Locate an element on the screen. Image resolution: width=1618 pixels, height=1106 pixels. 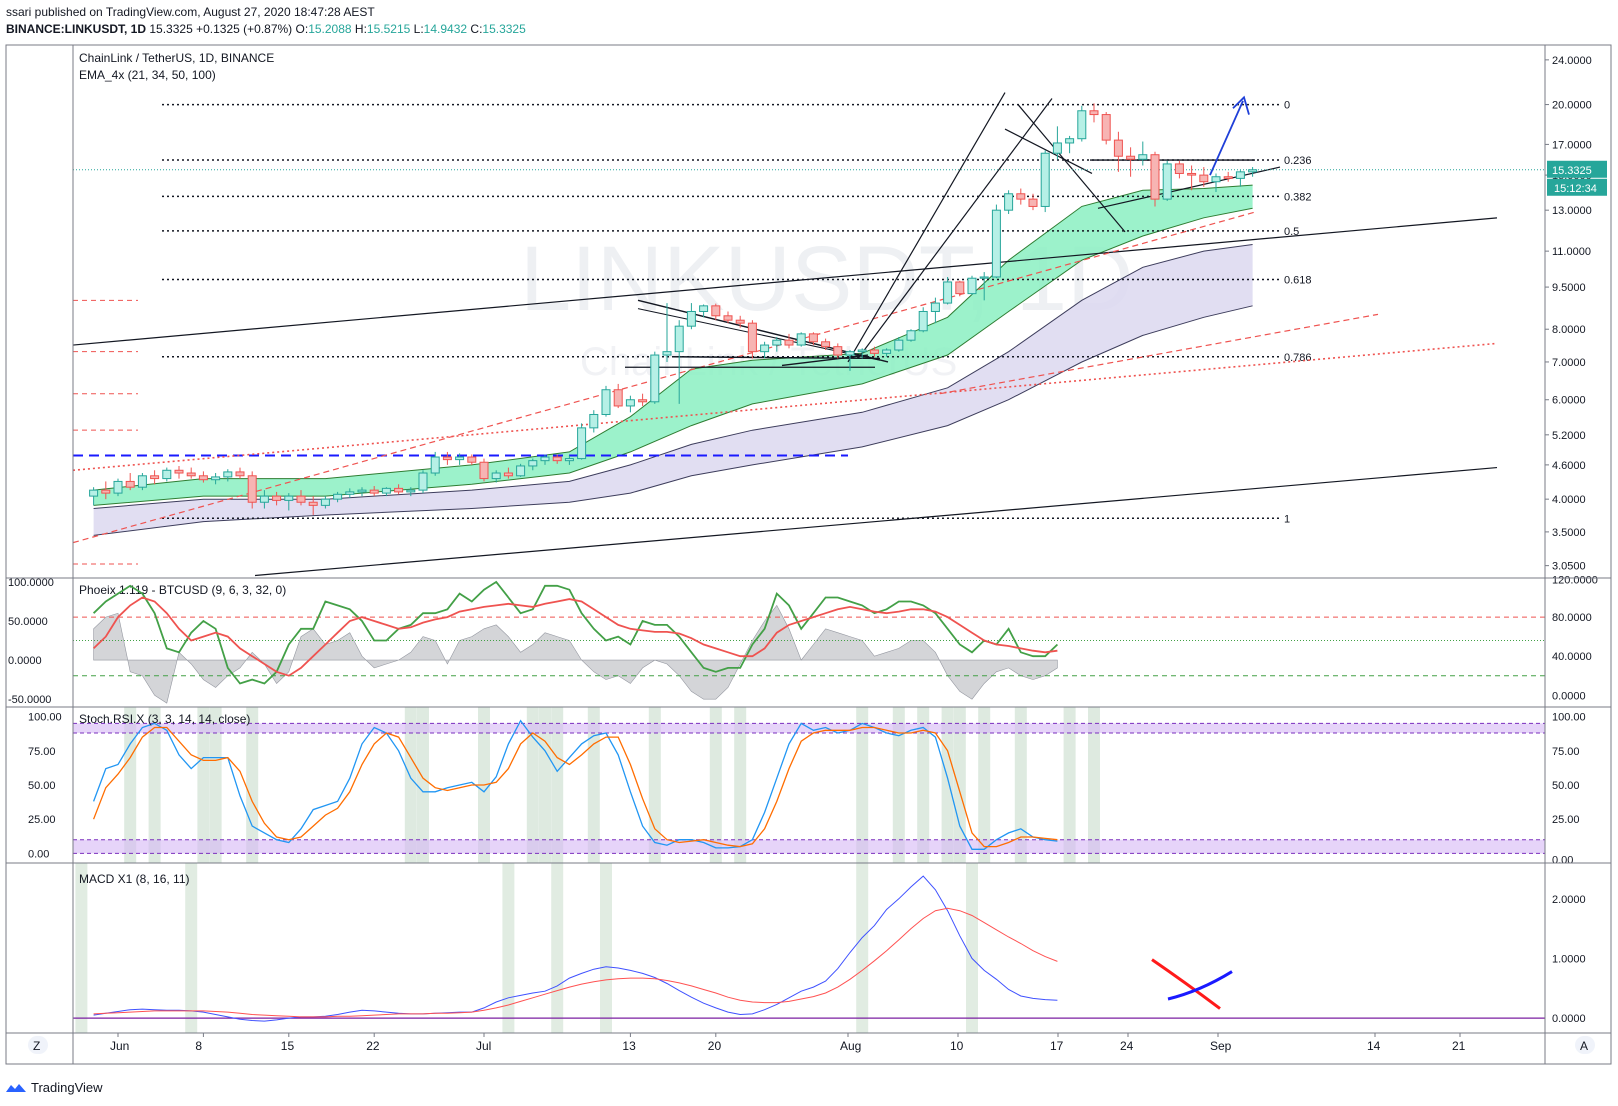
price-tick-label: 7.0000 is located at coordinates (1569, 363).